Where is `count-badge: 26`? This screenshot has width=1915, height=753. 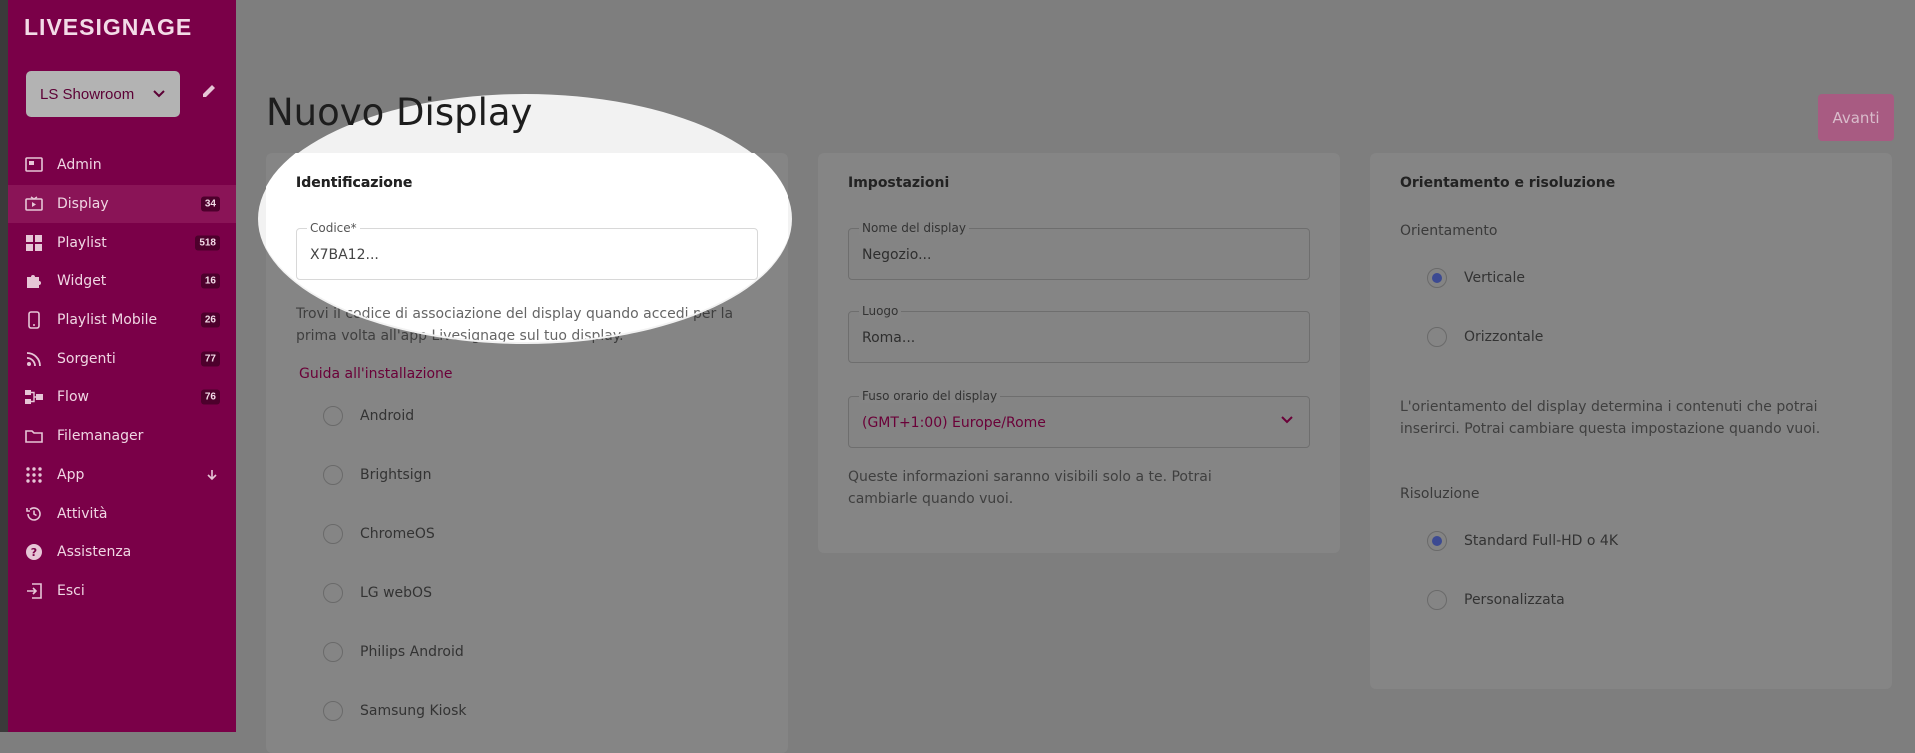
count-badge: 26 is located at coordinates (210, 320).